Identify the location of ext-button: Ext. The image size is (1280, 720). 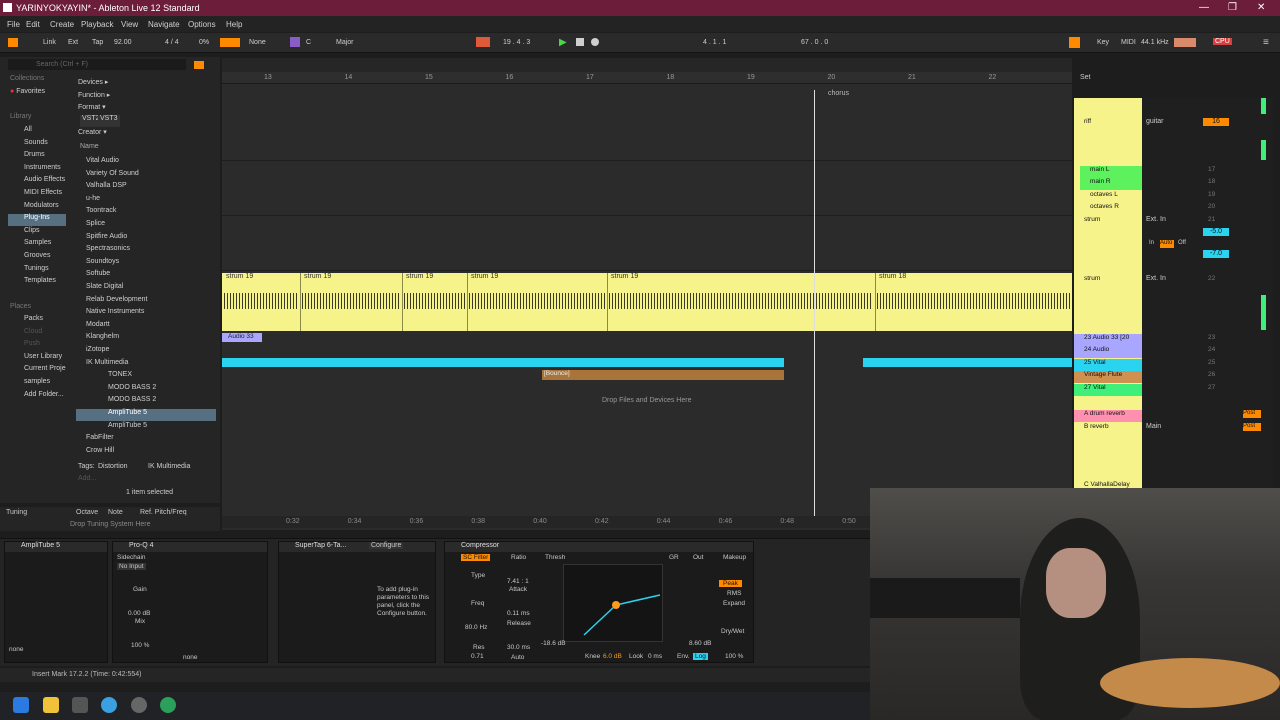
(73, 42).